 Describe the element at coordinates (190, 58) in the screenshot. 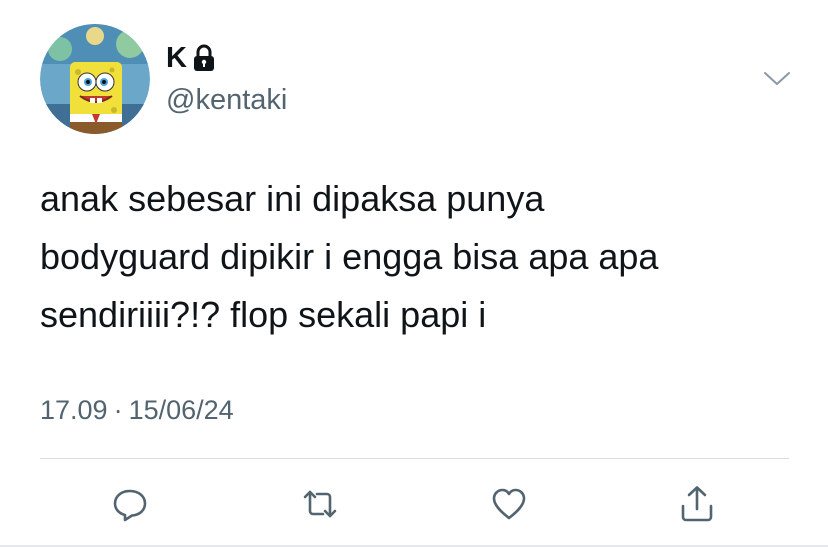

I see `display-name: K` at that location.